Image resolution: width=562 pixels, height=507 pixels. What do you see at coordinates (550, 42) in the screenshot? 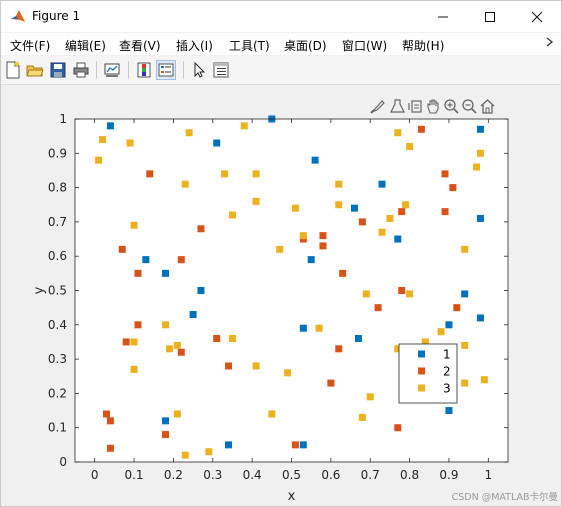
I see `chevron-right-icon` at bounding box center [550, 42].